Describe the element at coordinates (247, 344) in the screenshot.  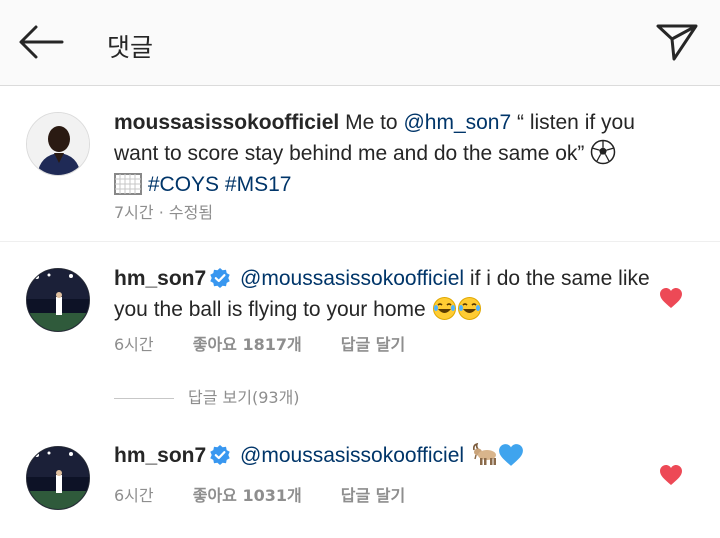
I see `likes-count: 좋아요 1817개` at that location.